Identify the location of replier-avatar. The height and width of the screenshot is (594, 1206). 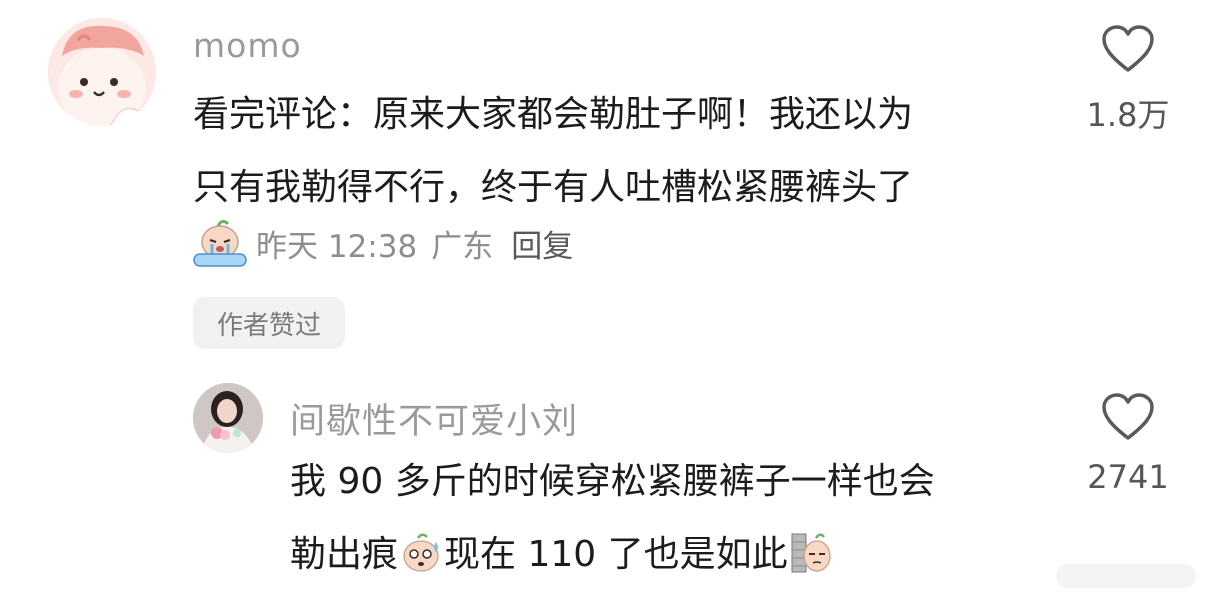
(228, 418).